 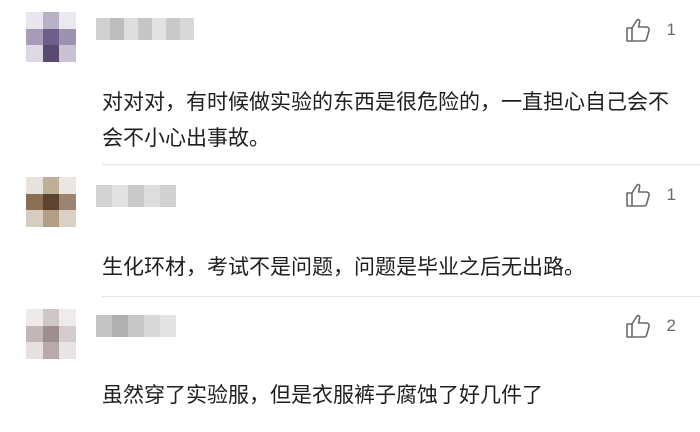 What do you see at coordinates (385, 120) in the screenshot?
I see `comment-text: 对对对，有时候做实验的东西是很危险的，一直担心自己会不会不小心出事故。` at bounding box center [385, 120].